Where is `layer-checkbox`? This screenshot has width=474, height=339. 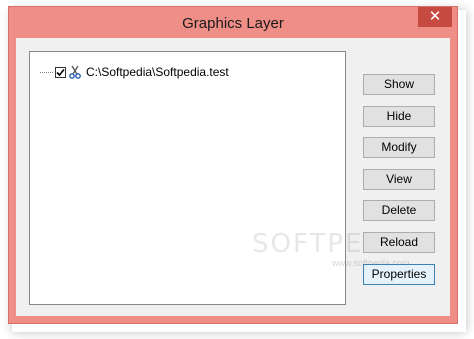 layer-checkbox is located at coordinates (60, 72).